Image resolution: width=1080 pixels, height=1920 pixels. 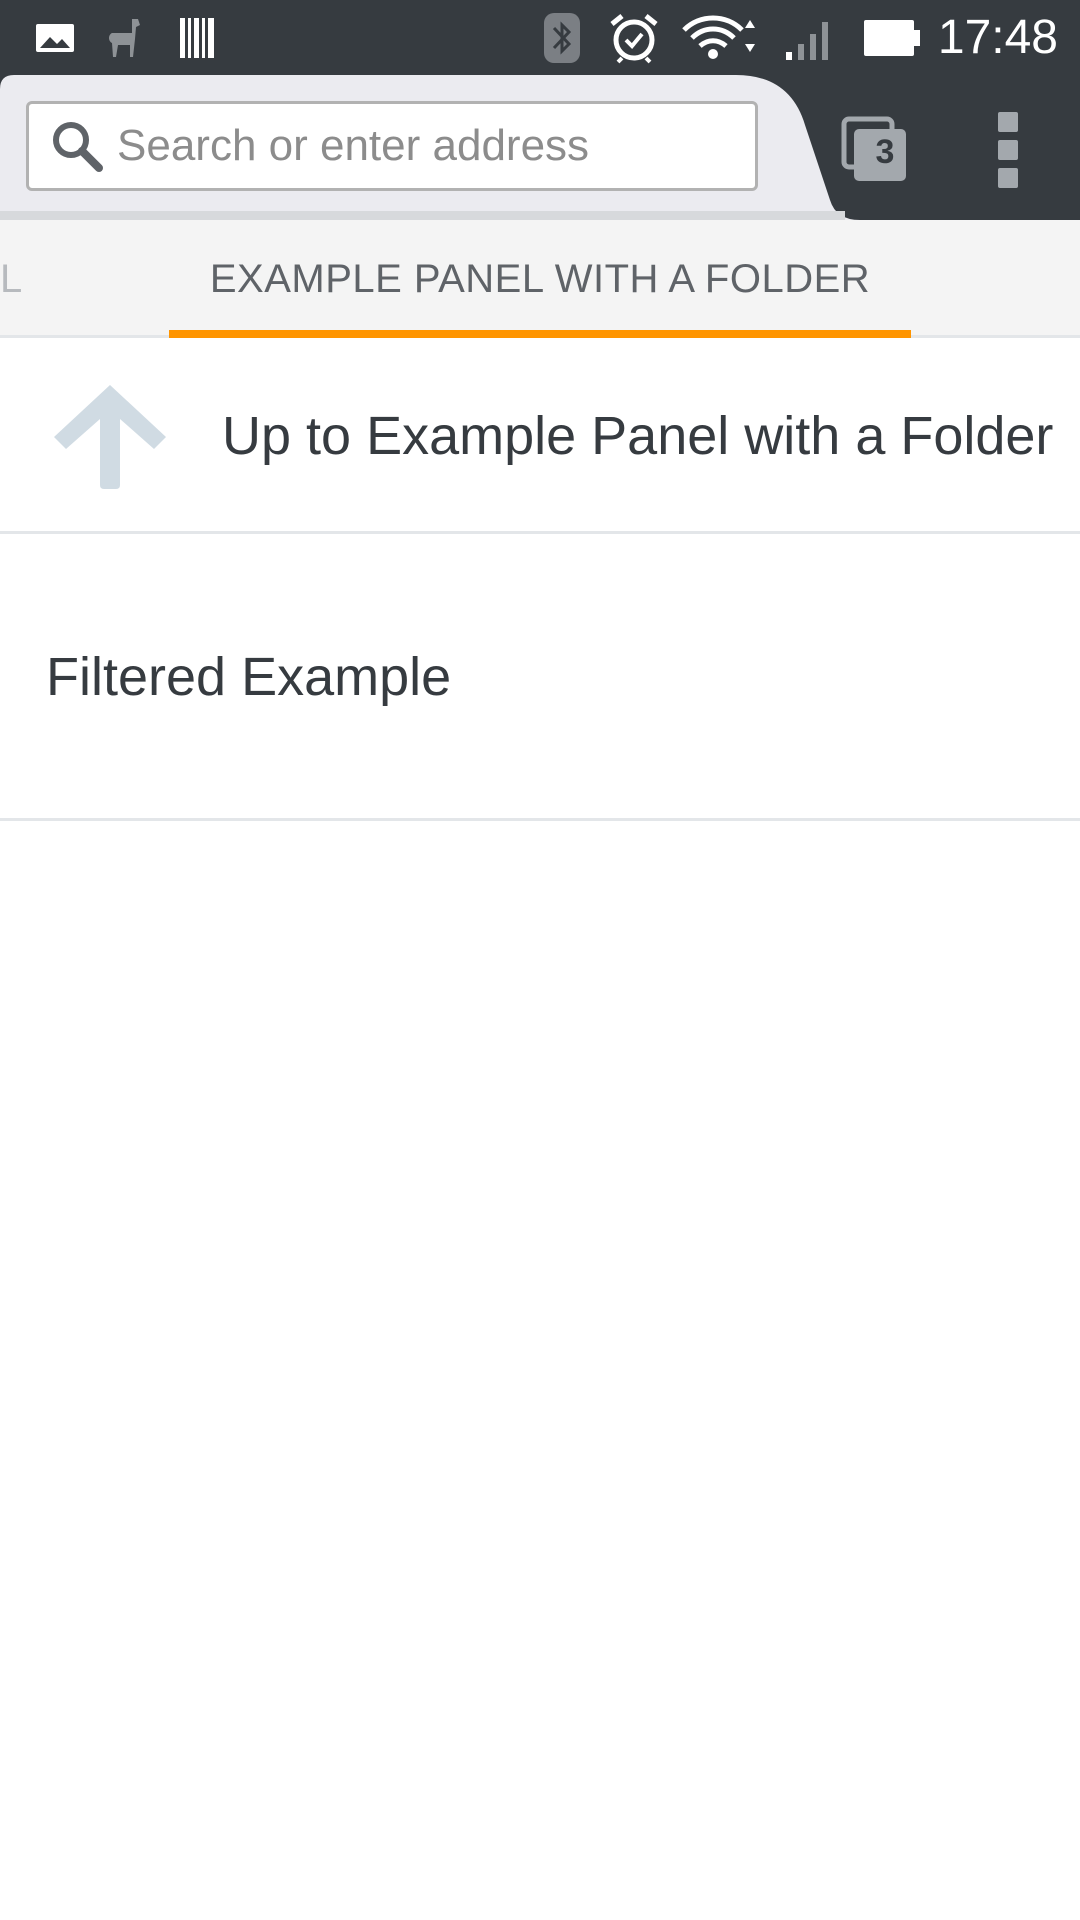 What do you see at coordinates (249, 677) in the screenshot?
I see `list-item-label: Filtered Example` at bounding box center [249, 677].